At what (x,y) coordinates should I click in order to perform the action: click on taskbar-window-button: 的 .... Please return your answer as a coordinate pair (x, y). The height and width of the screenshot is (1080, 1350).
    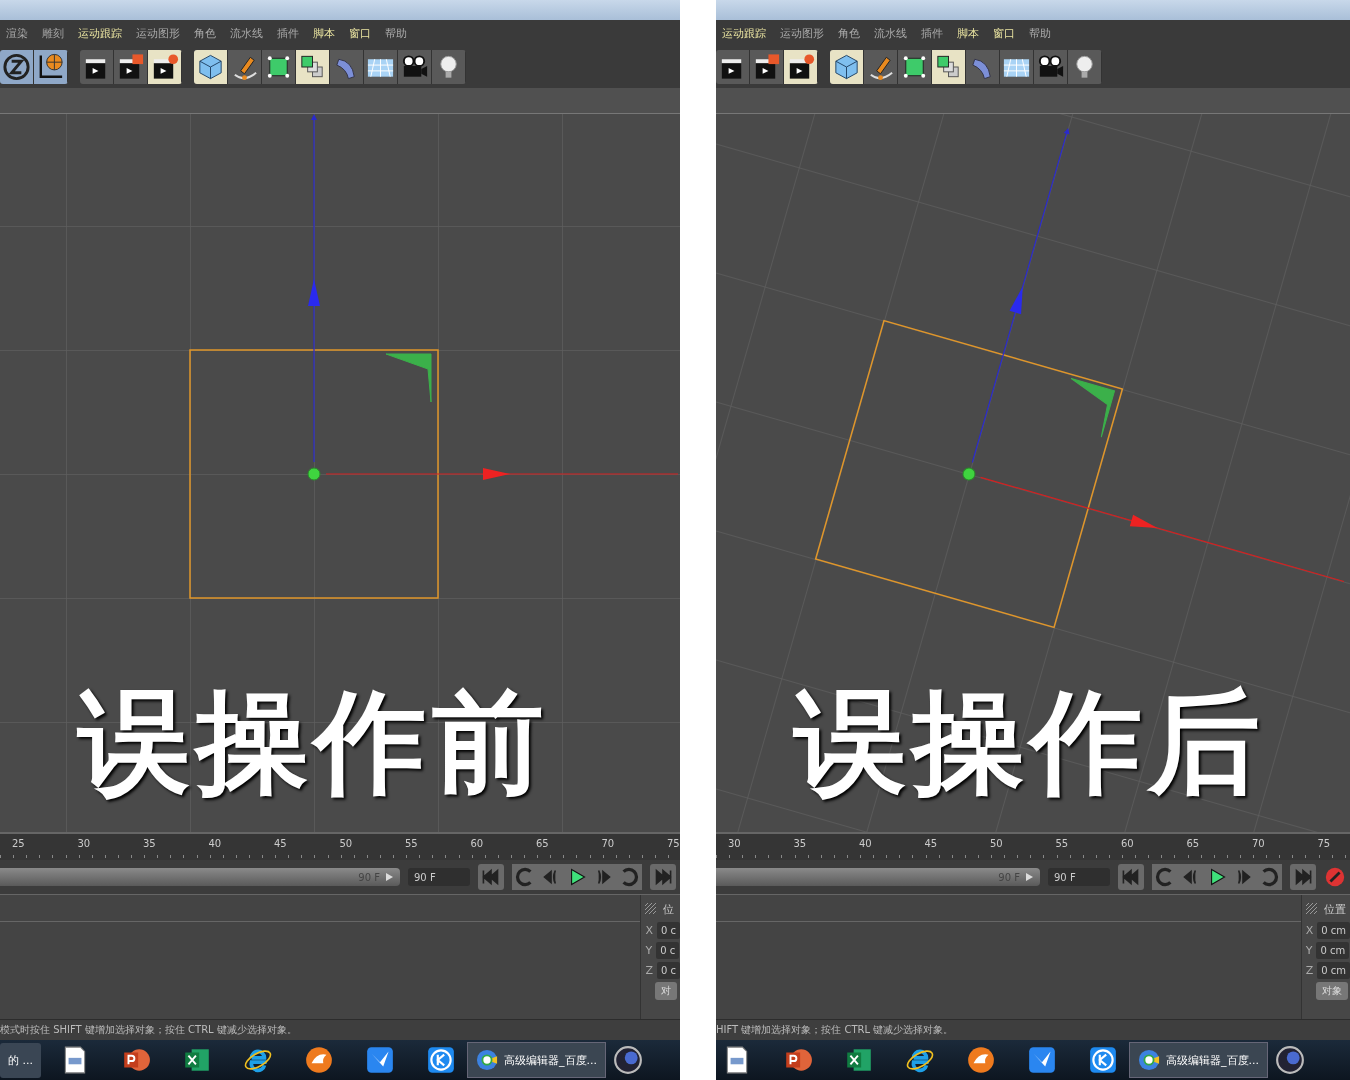
    Looking at the image, I should click on (20, 1060).